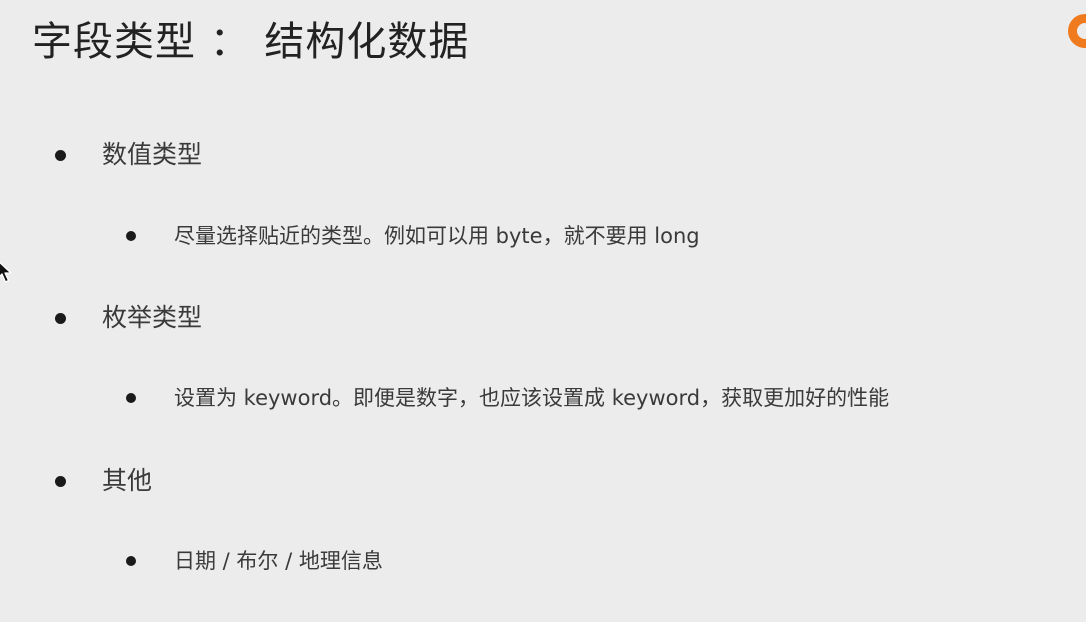 This screenshot has height=622, width=1086. I want to click on bullet-numeric-type: 数值类型, so click(128, 155).